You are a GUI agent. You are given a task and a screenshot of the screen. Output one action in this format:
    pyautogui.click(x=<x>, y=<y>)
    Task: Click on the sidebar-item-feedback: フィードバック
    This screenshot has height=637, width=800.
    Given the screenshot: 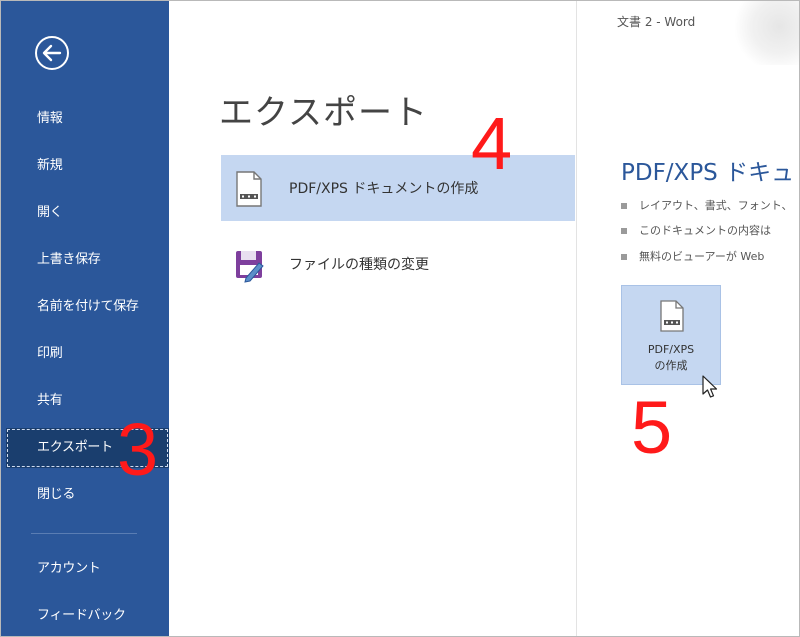 What is the action you would take?
    pyautogui.click(x=85, y=616)
    